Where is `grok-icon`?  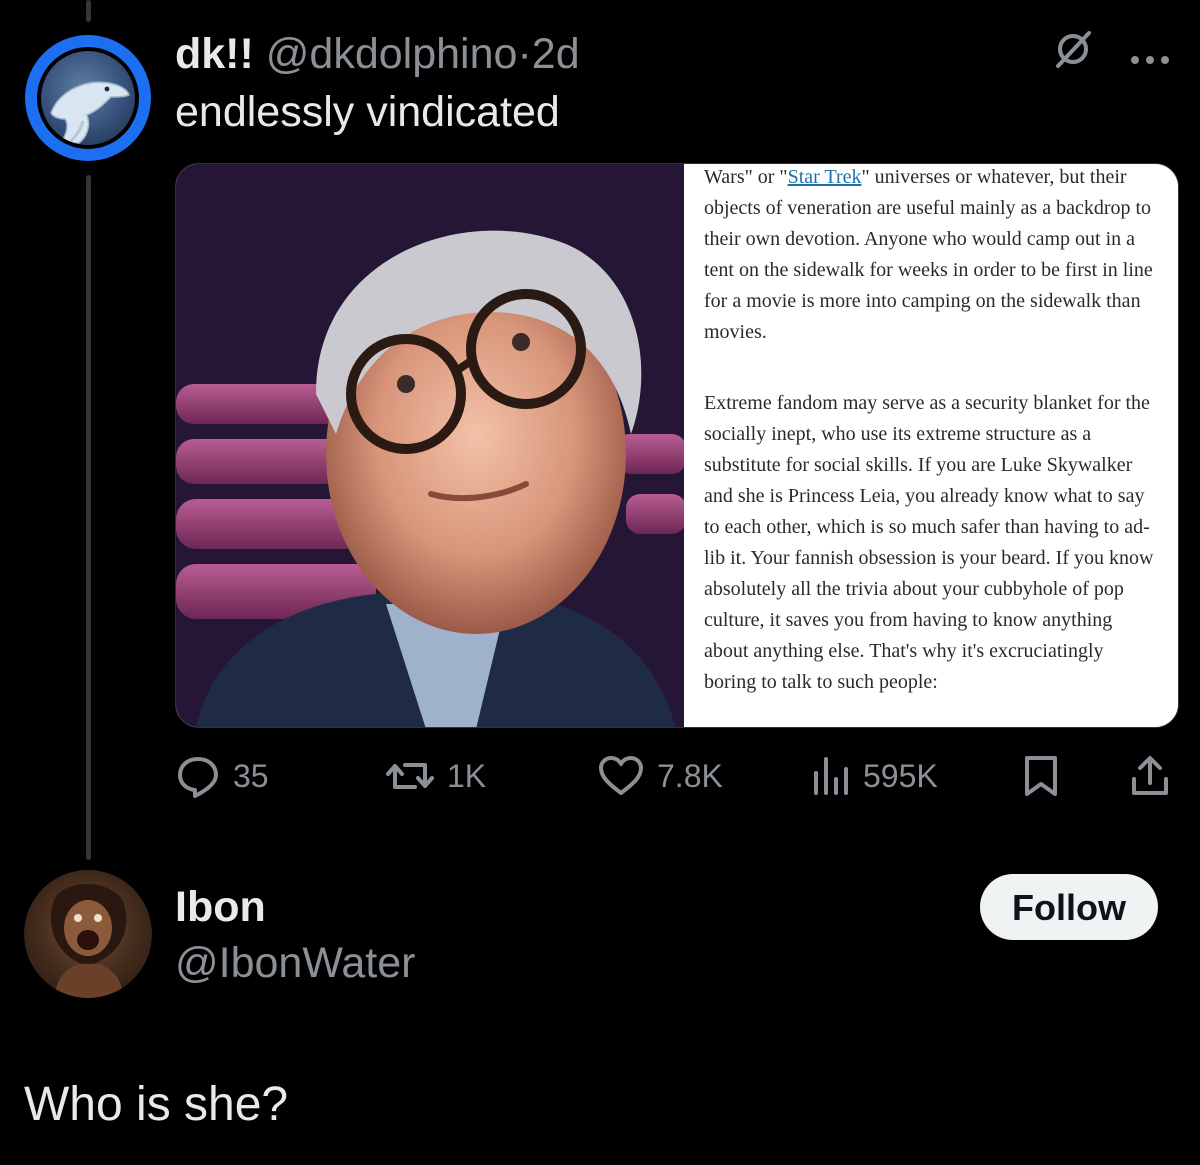 grok-icon is located at coordinates (1073, 53).